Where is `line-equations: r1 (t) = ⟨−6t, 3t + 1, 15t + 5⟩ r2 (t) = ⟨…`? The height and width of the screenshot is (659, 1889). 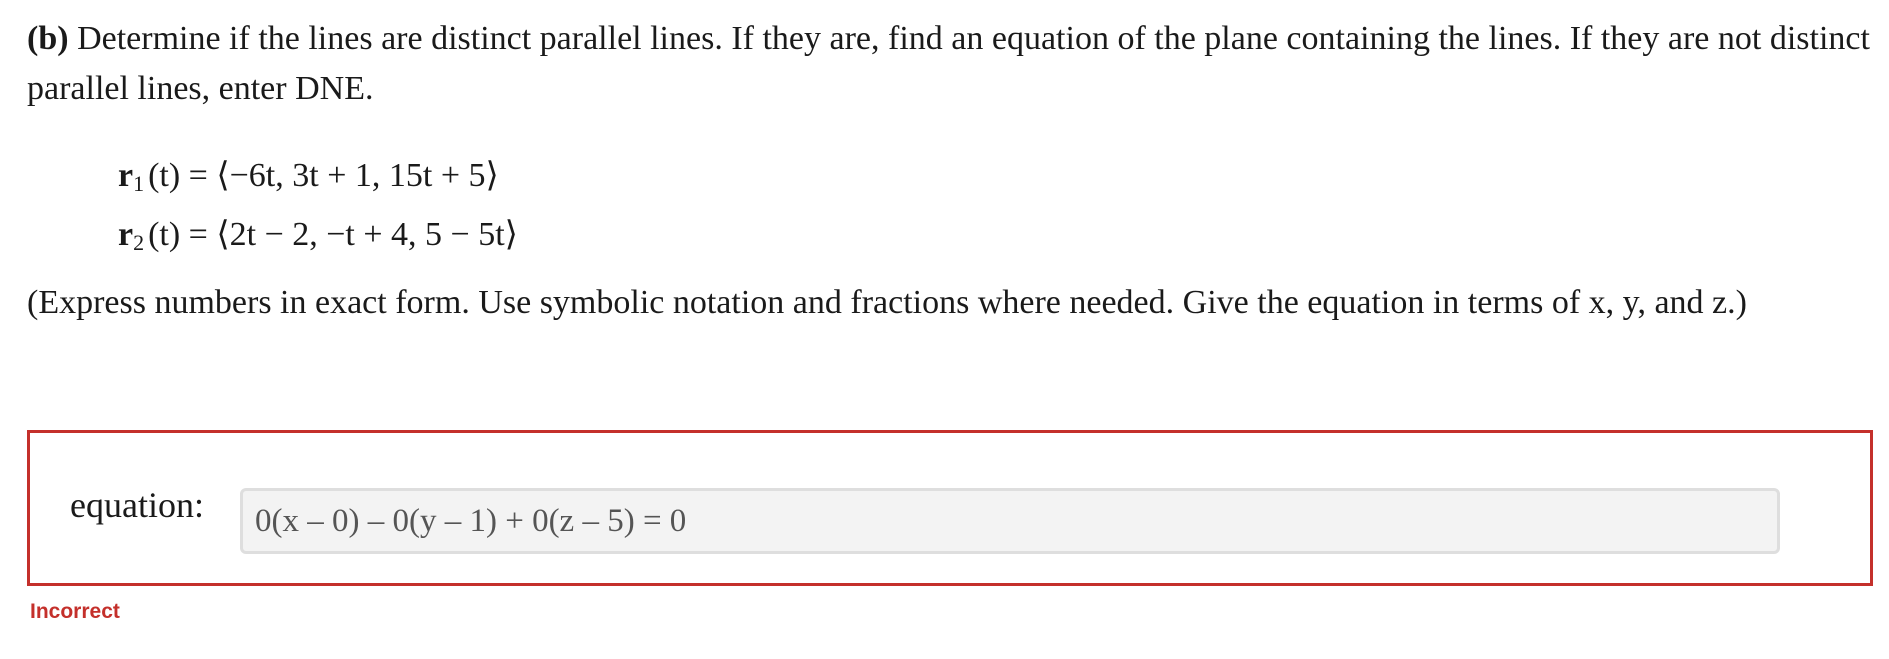 line-equations: r1 (t) = ⟨−6t, 3t + 1, 15t + 5⟩ r2 (t) = ⟨… is located at coordinates (318, 209).